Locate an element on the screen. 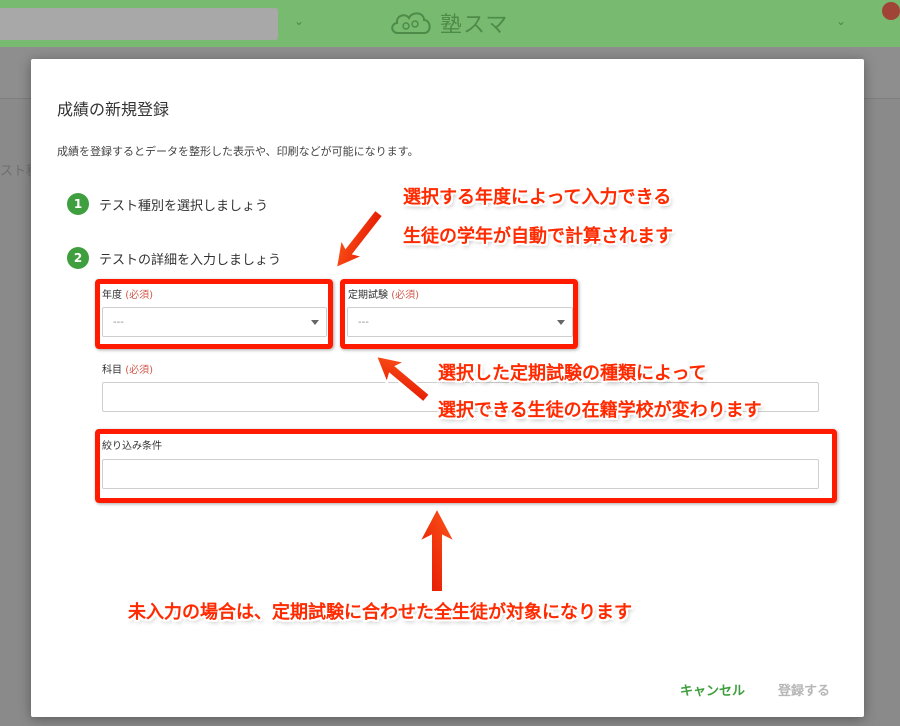  callout-year-line1: 選択する年度によって入力できる is located at coordinates (537, 197).